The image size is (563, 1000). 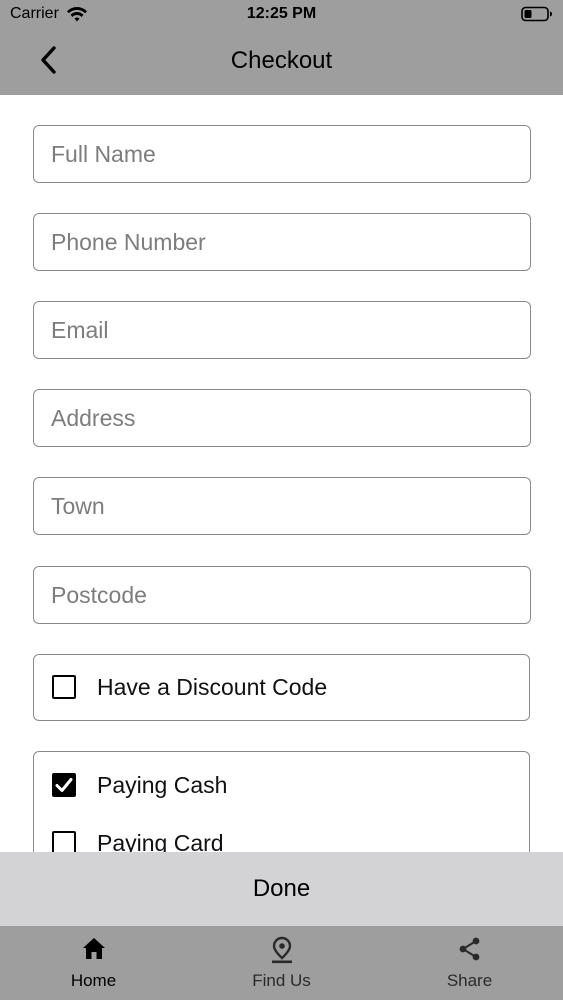 What do you see at coordinates (162, 784) in the screenshot?
I see `paying-cash-label: Paying Cash` at bounding box center [162, 784].